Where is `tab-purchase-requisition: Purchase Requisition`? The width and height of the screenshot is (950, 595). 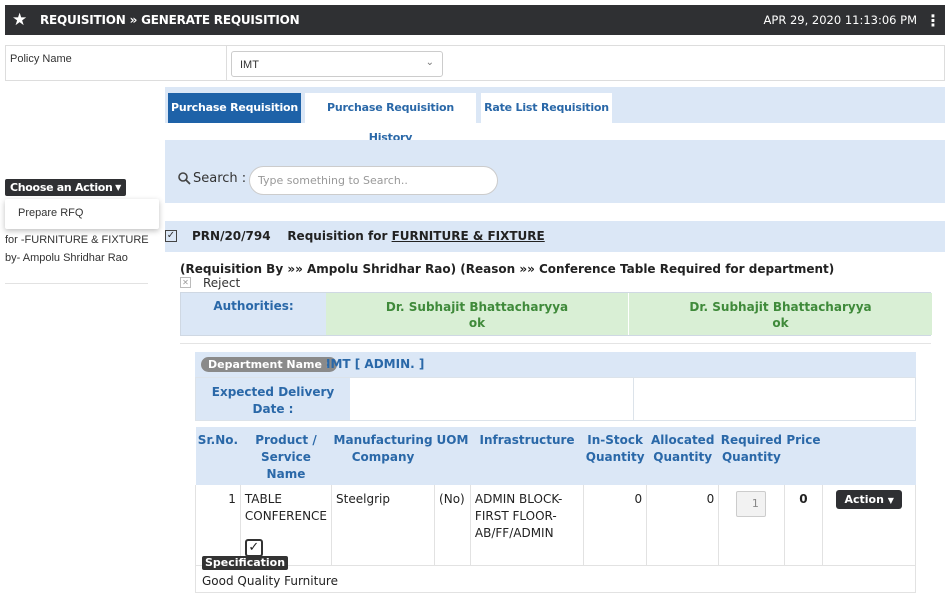
tab-purchase-requisition: Purchase Requisition is located at coordinates (234, 108).